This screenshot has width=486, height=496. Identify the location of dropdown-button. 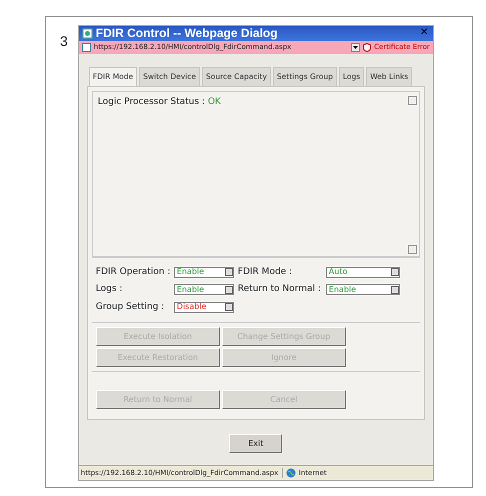
(355, 47).